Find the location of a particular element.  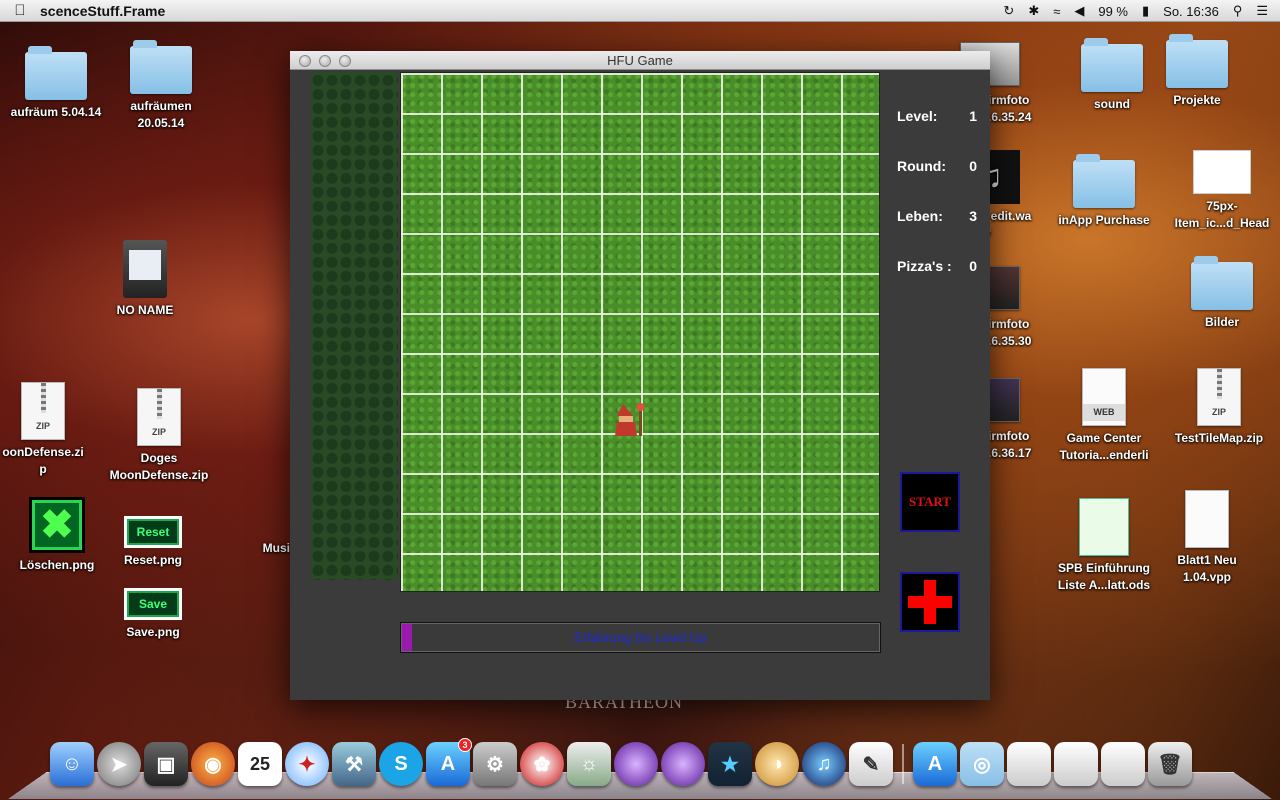

app-menu: scenceStuff.Frame is located at coordinates (102, 11).